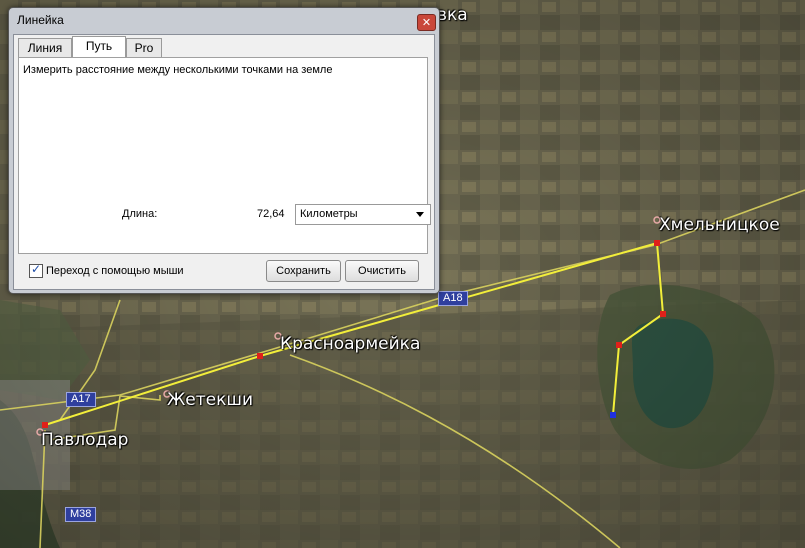  What do you see at coordinates (81, 514) in the screenshot?
I see `road-shield-m38: M38` at bounding box center [81, 514].